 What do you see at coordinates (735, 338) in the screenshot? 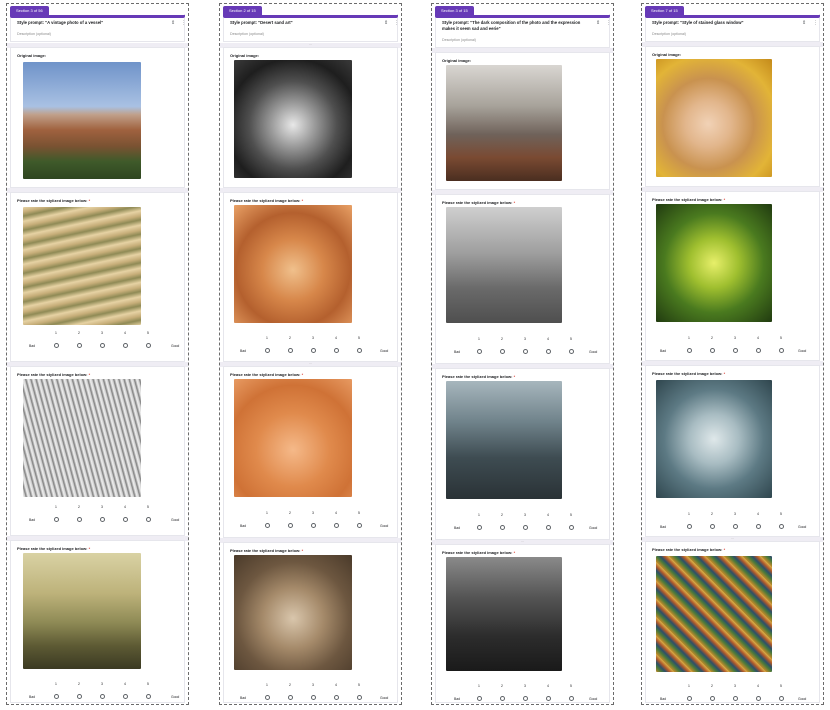
I see `scale-number: 3` at bounding box center [735, 338].